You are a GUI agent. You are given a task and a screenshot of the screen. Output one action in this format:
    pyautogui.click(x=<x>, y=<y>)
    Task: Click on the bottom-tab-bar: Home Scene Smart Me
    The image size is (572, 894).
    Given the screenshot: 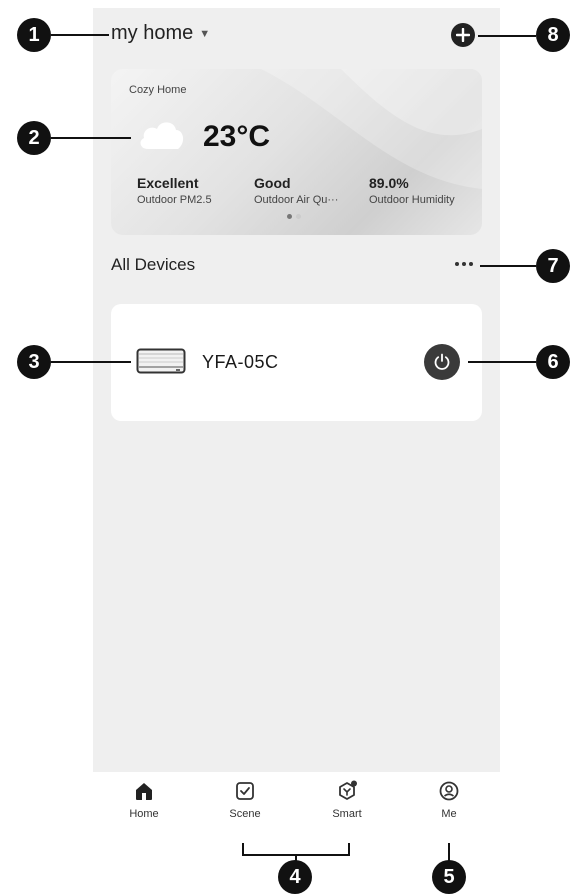 What is the action you would take?
    pyautogui.click(x=296, y=802)
    